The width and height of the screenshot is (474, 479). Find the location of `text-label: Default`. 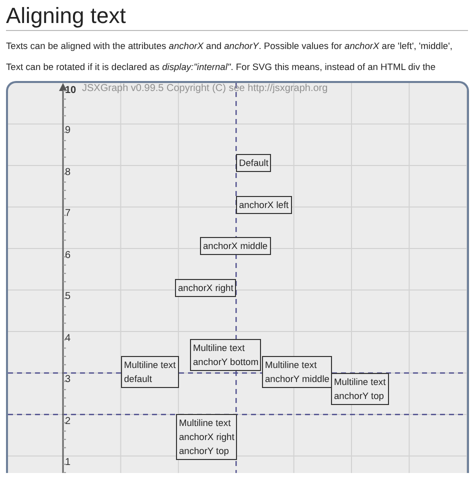

text-label: Default is located at coordinates (254, 163).